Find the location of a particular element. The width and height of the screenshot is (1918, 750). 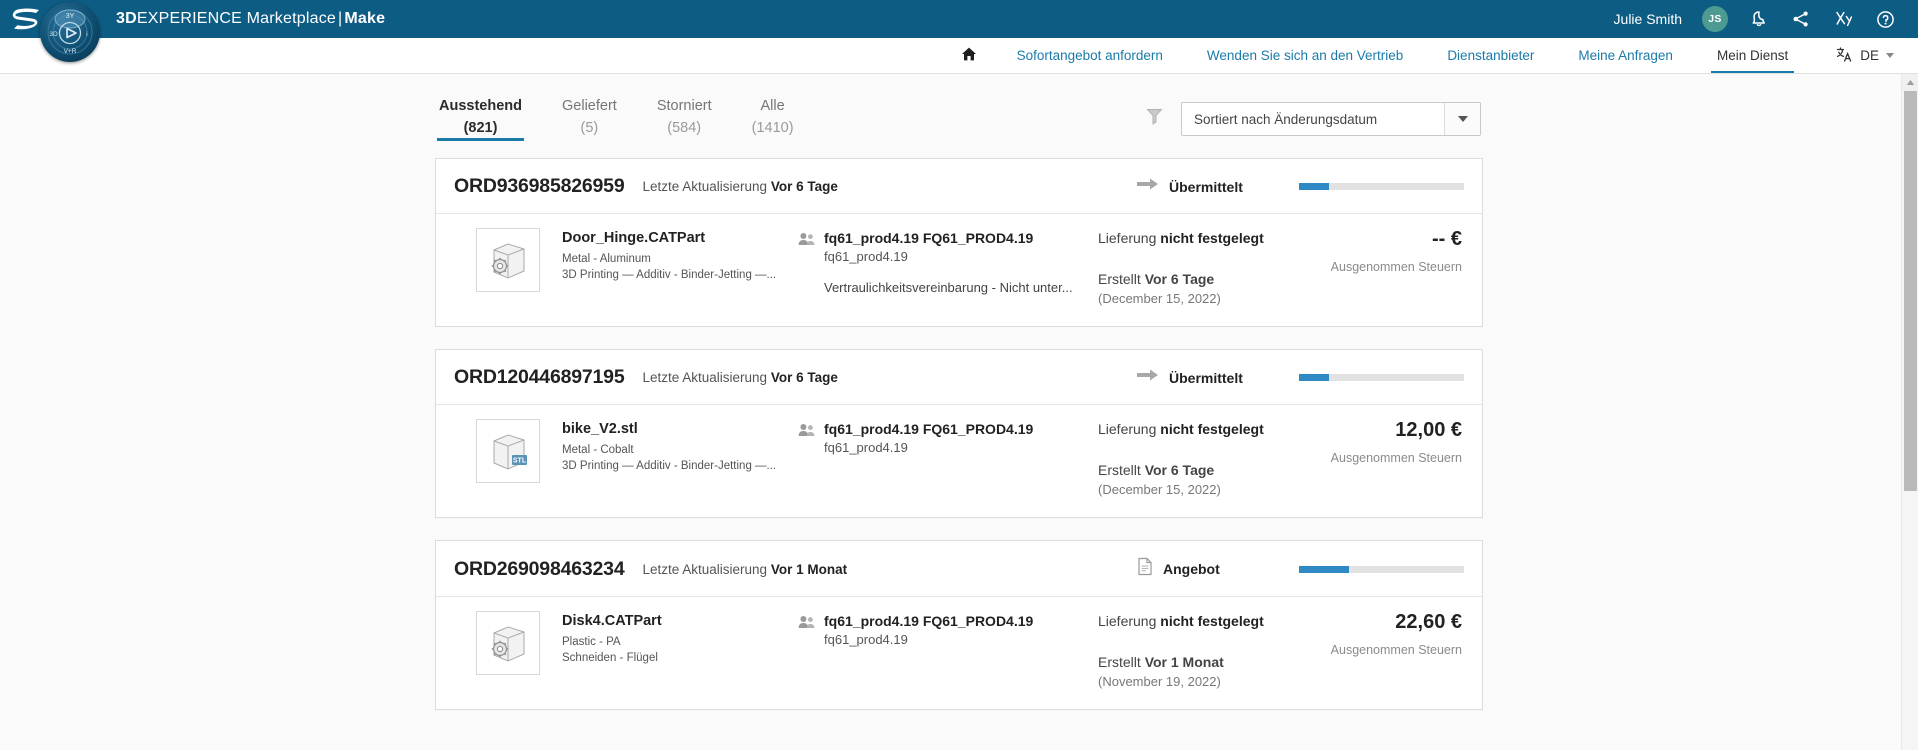

created-line: Erstellt Vor 6 Tage is located at coordinates (1213, 279).